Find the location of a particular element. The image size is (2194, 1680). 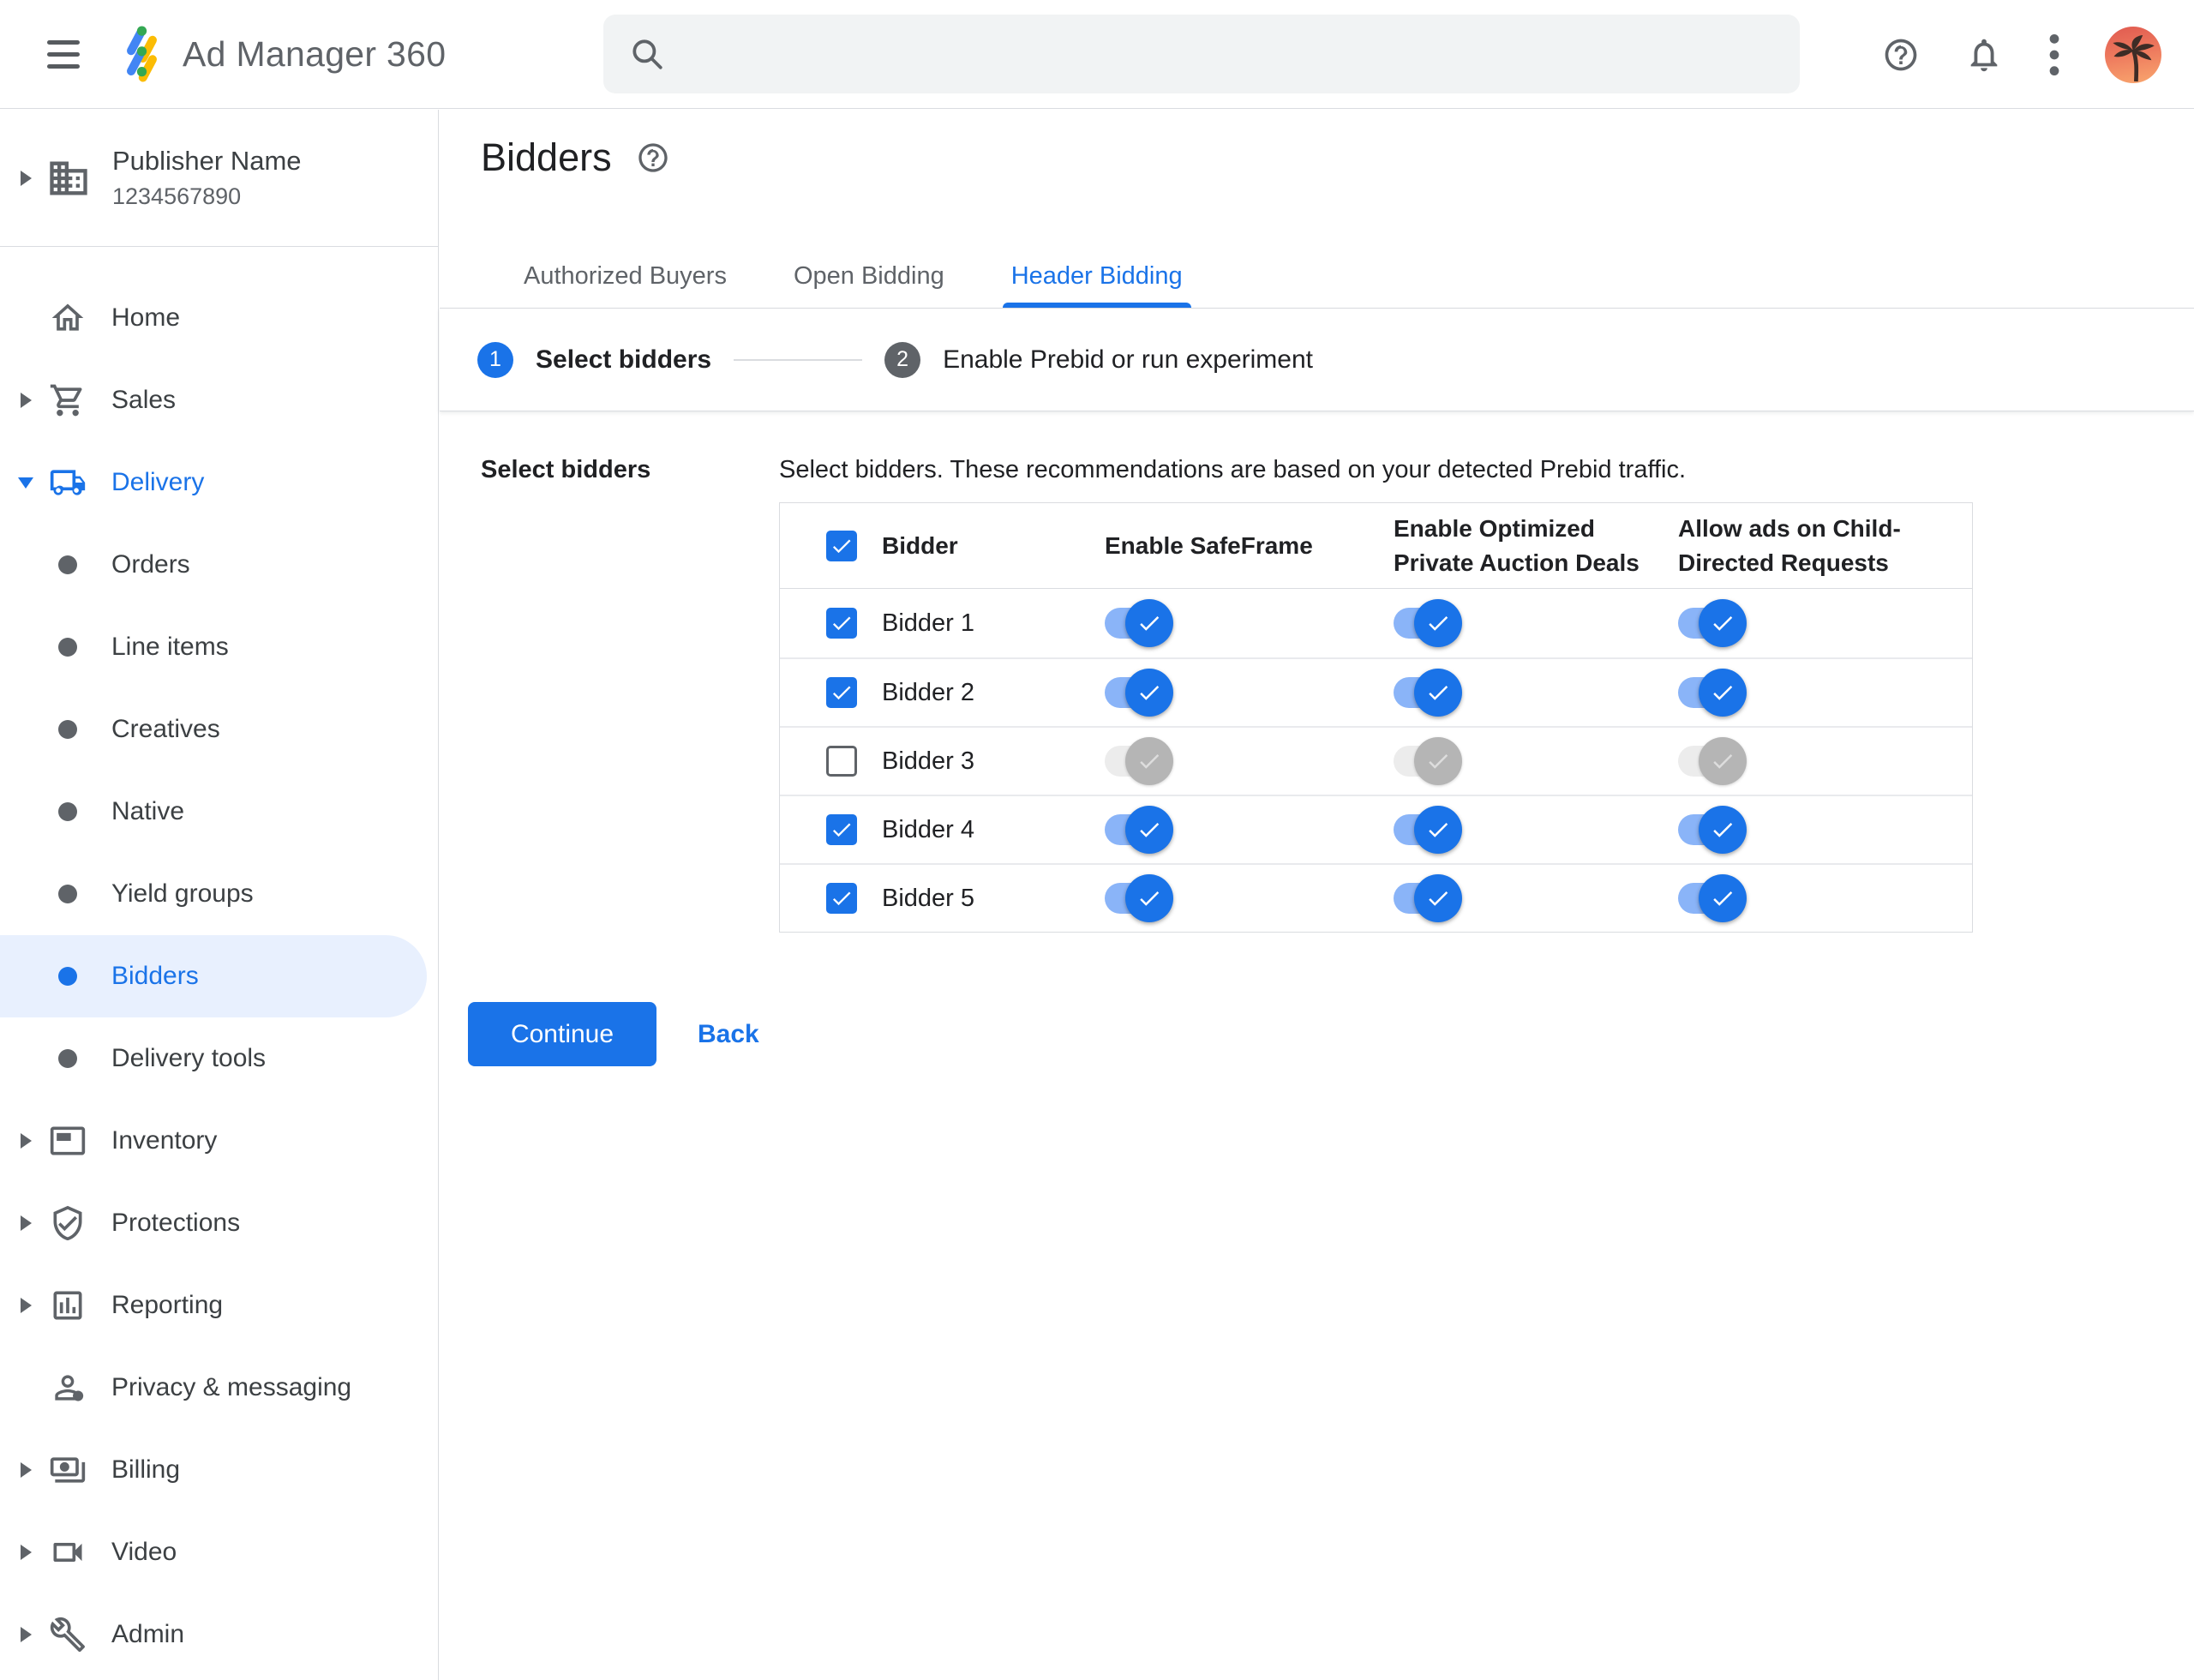

videocam-icon is located at coordinates (68, 1552).